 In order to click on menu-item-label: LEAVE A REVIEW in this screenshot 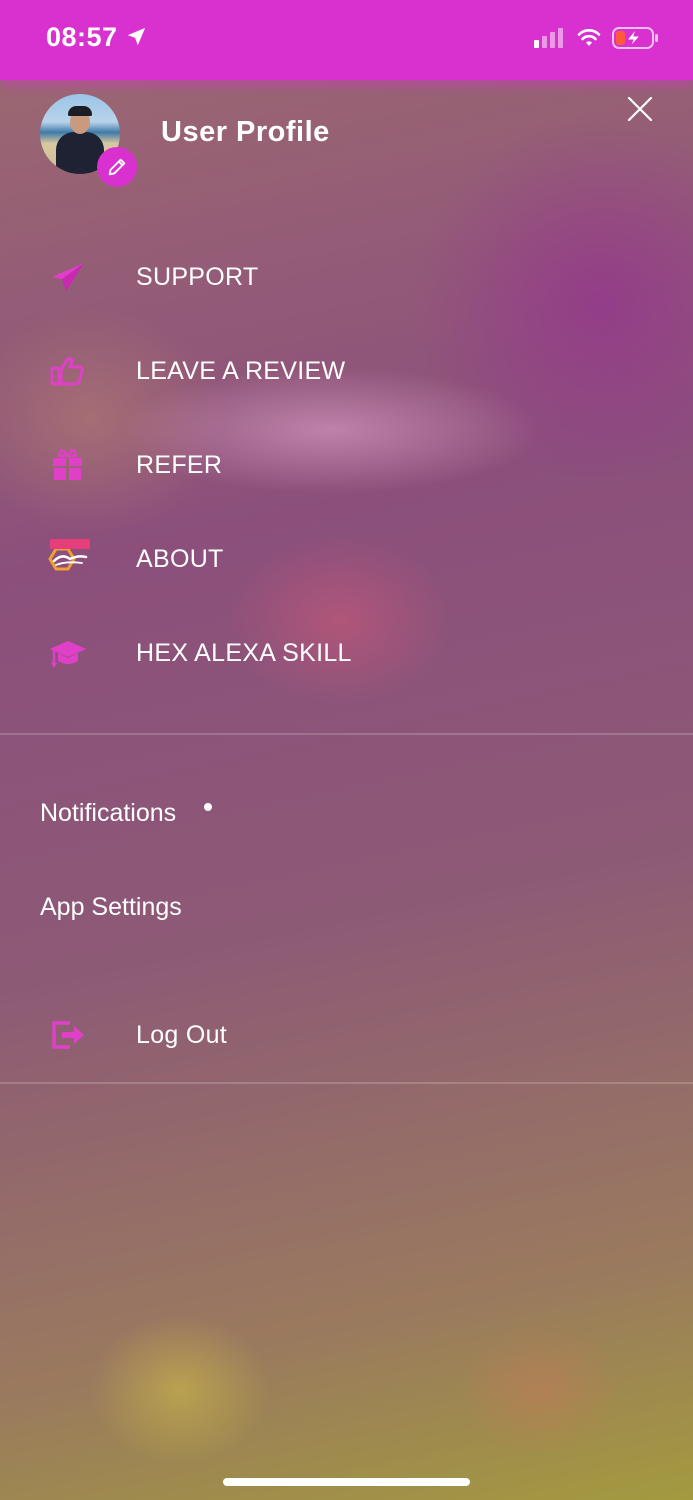, I will do `click(241, 371)`.